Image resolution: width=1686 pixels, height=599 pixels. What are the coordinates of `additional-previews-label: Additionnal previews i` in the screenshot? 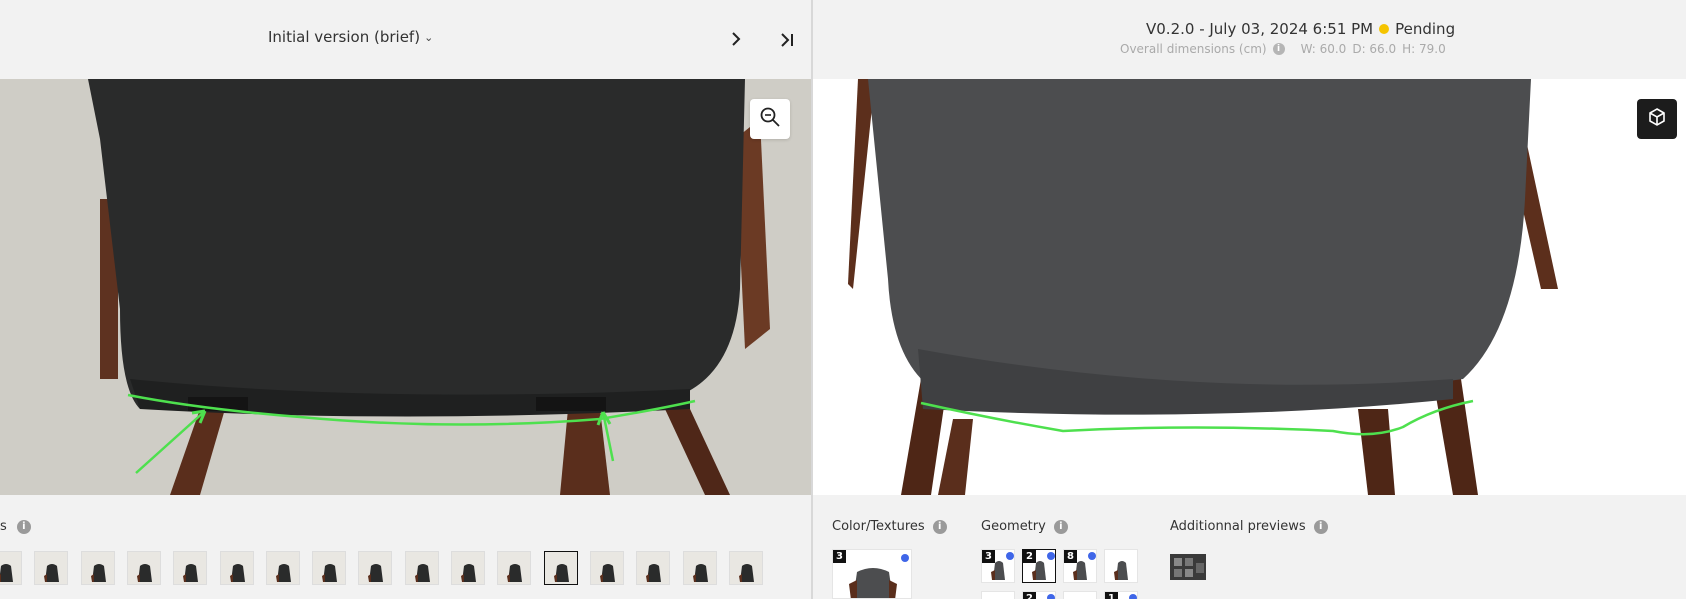 It's located at (1249, 526).